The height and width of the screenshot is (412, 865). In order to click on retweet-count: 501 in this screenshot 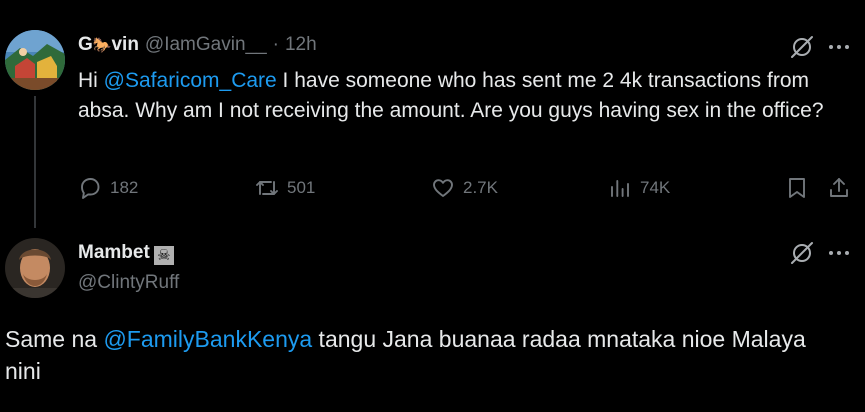, I will do `click(301, 187)`.